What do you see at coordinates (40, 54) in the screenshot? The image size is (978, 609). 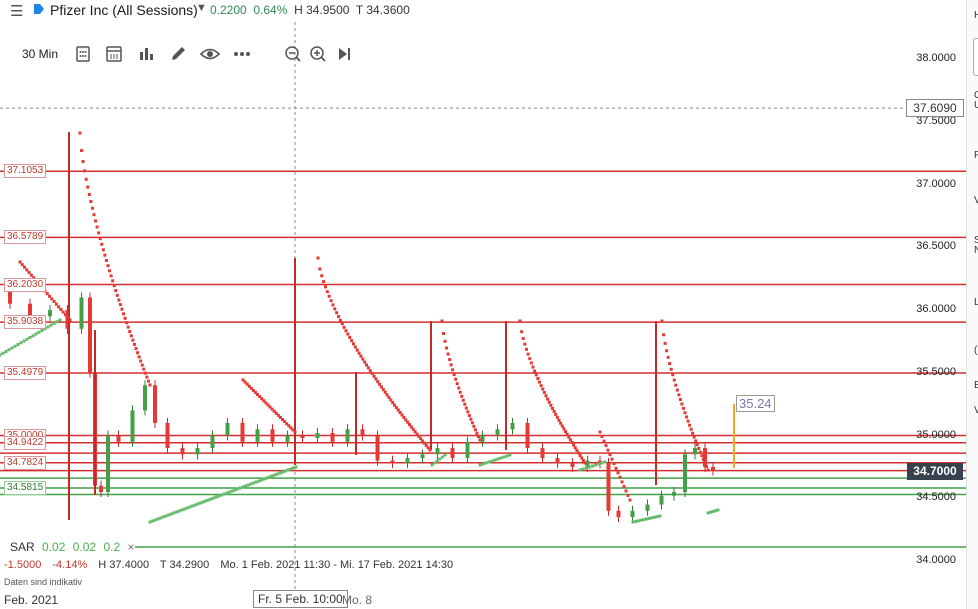 I see `timeframe-select: 30 Min` at bounding box center [40, 54].